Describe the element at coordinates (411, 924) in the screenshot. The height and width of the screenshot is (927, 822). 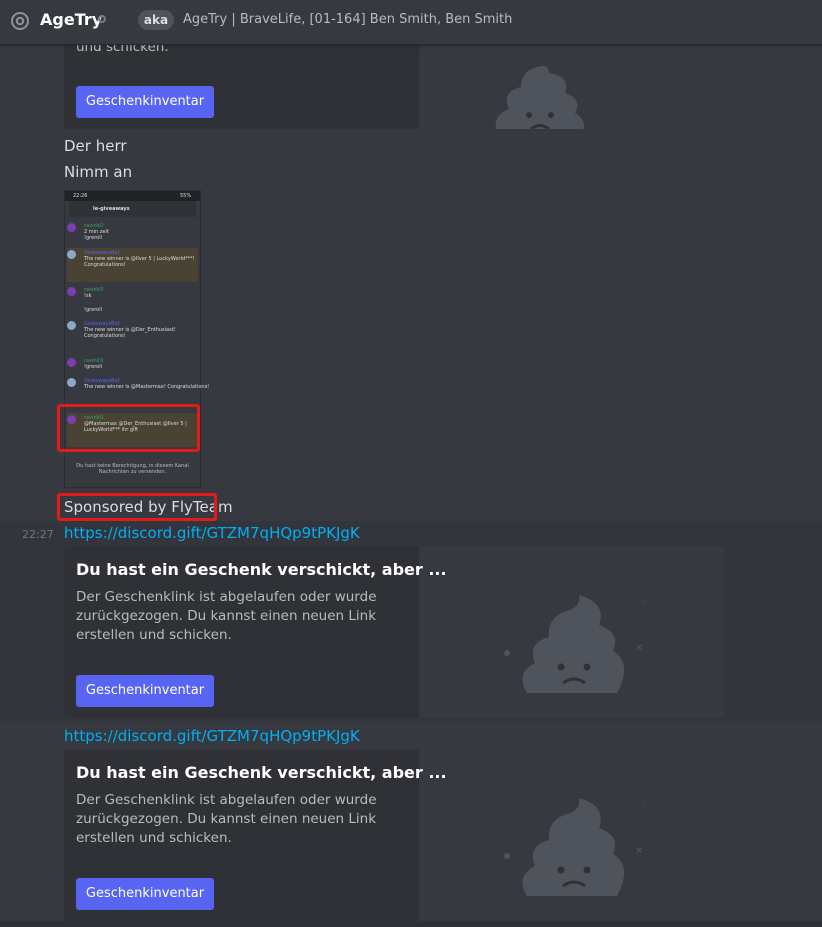
I see `horizontal-scrollbar` at that location.